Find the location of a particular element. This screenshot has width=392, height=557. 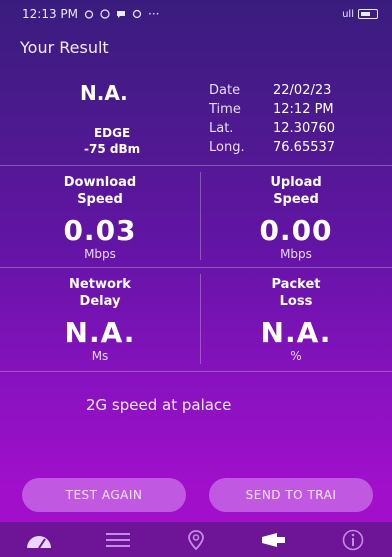

lat-label: Lat. is located at coordinates (221, 128).